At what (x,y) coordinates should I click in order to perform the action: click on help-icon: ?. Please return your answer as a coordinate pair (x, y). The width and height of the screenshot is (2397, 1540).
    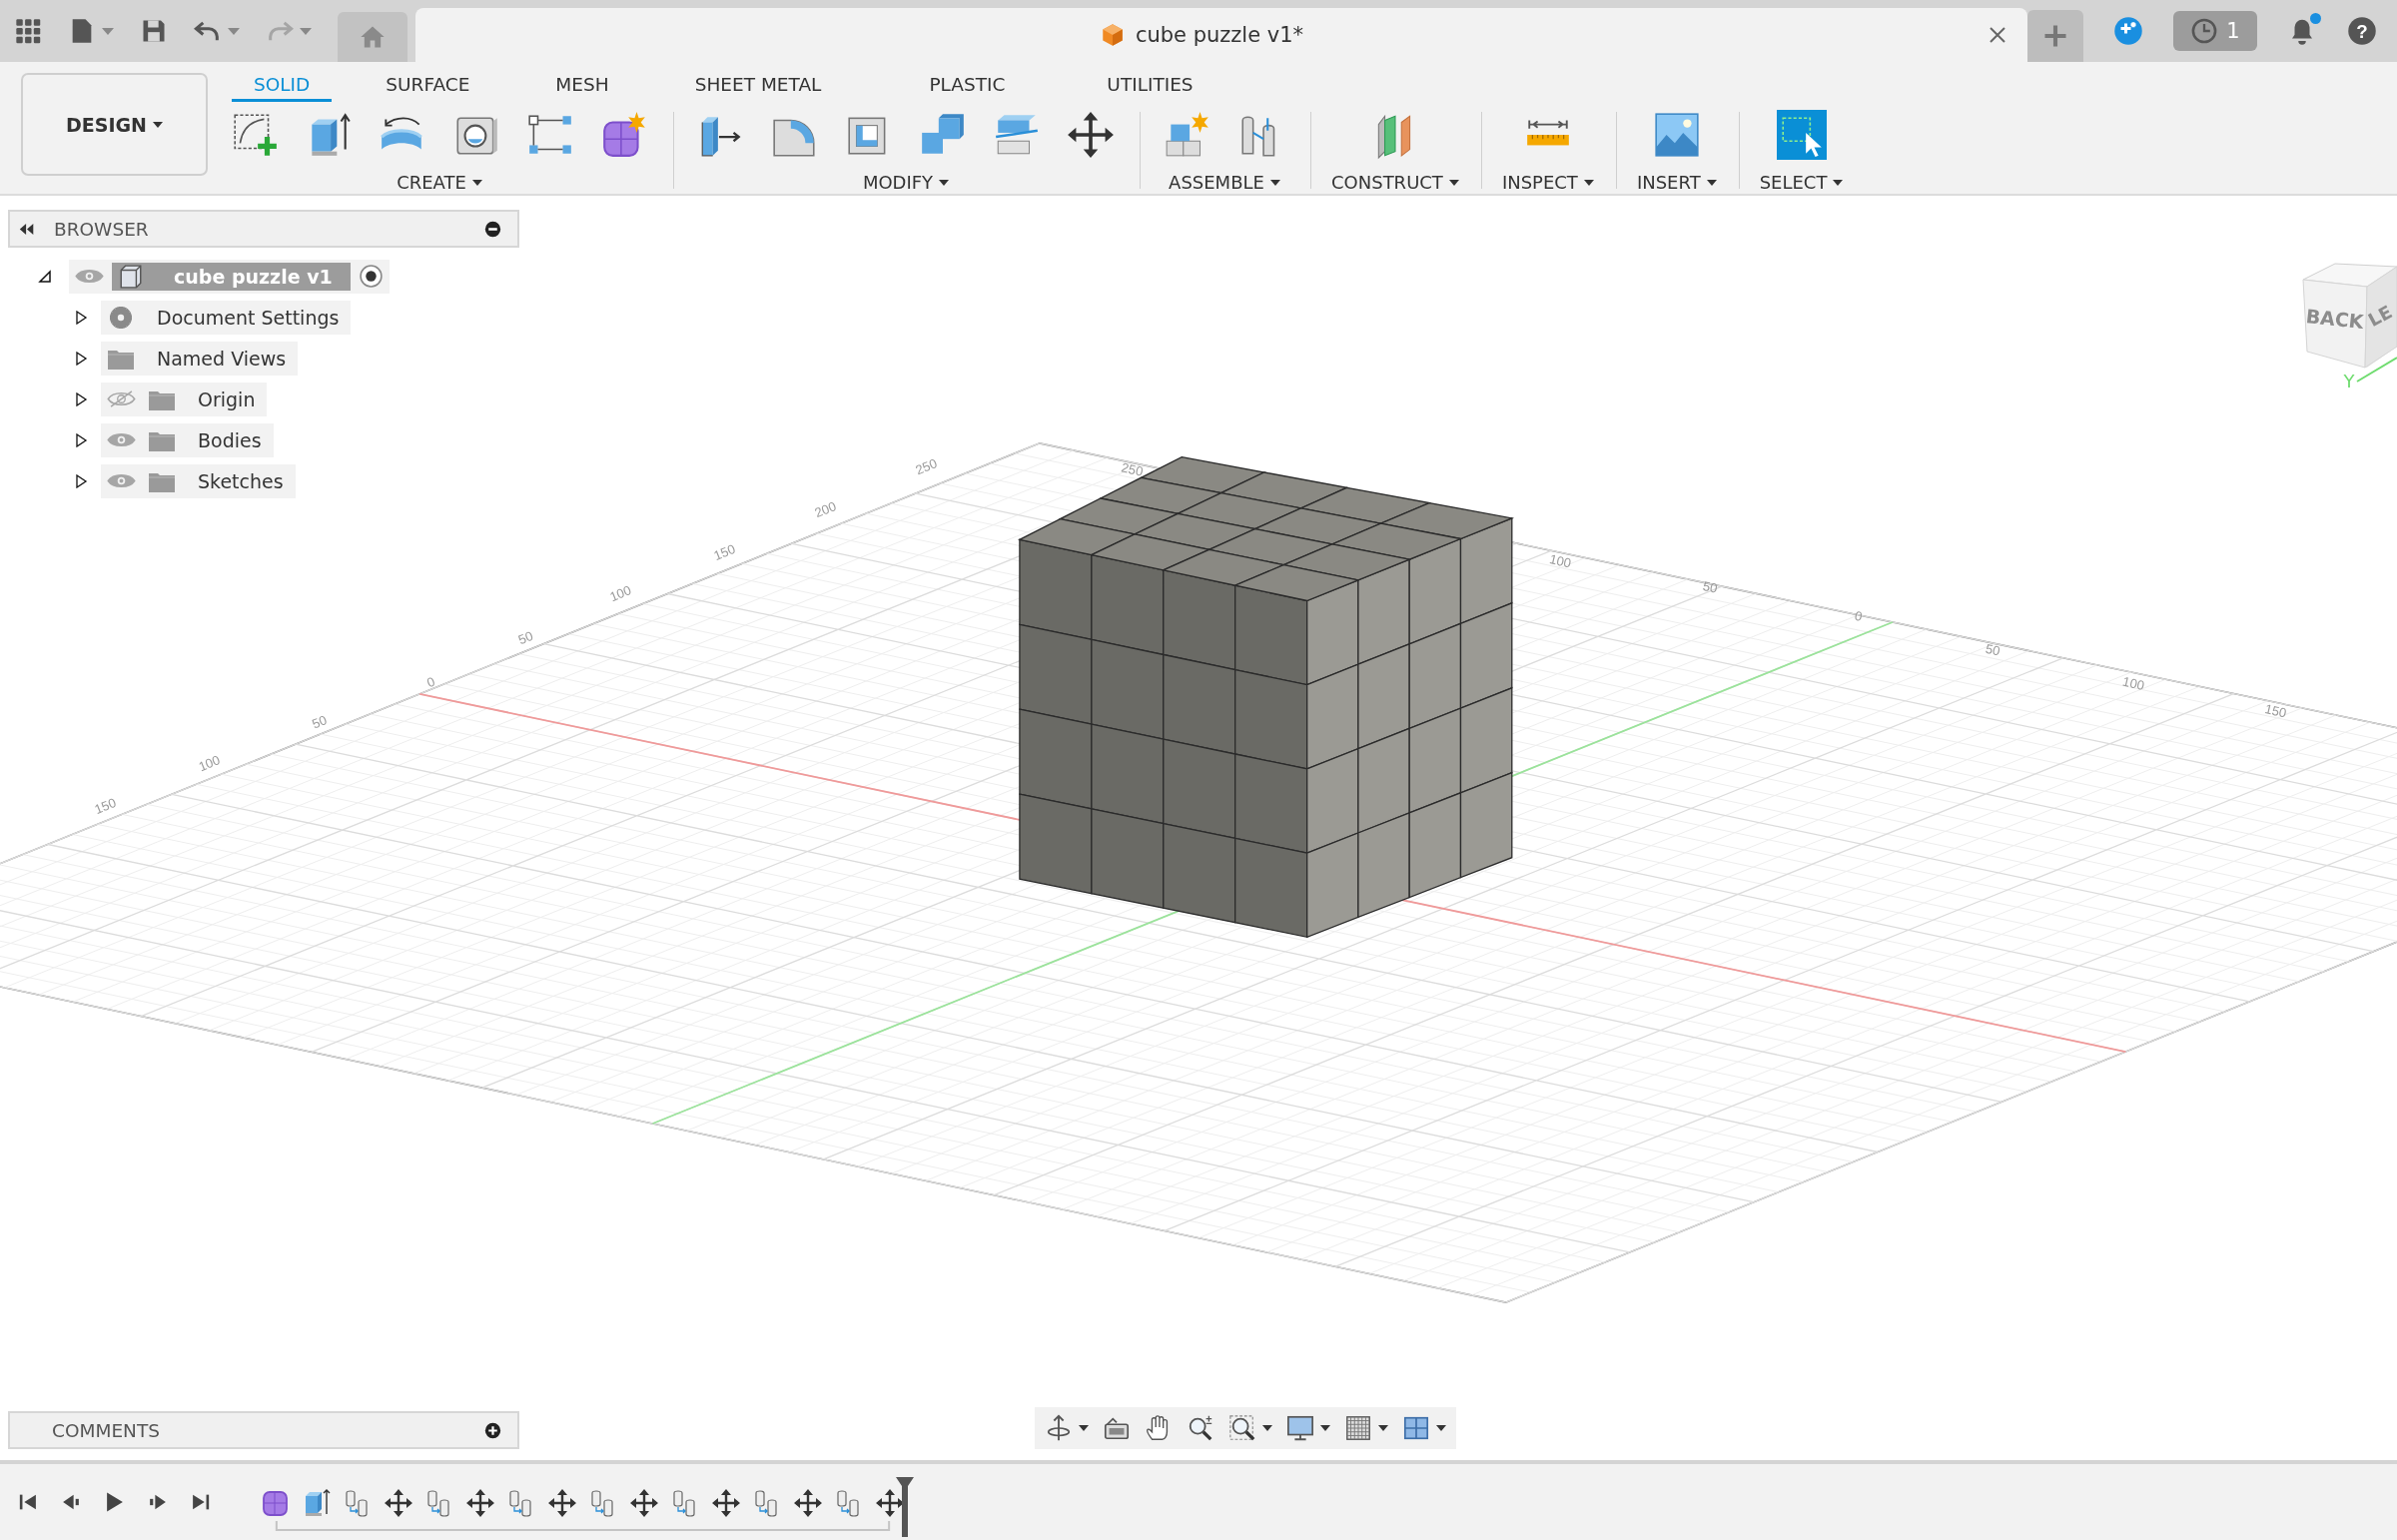
    Looking at the image, I should click on (2362, 31).